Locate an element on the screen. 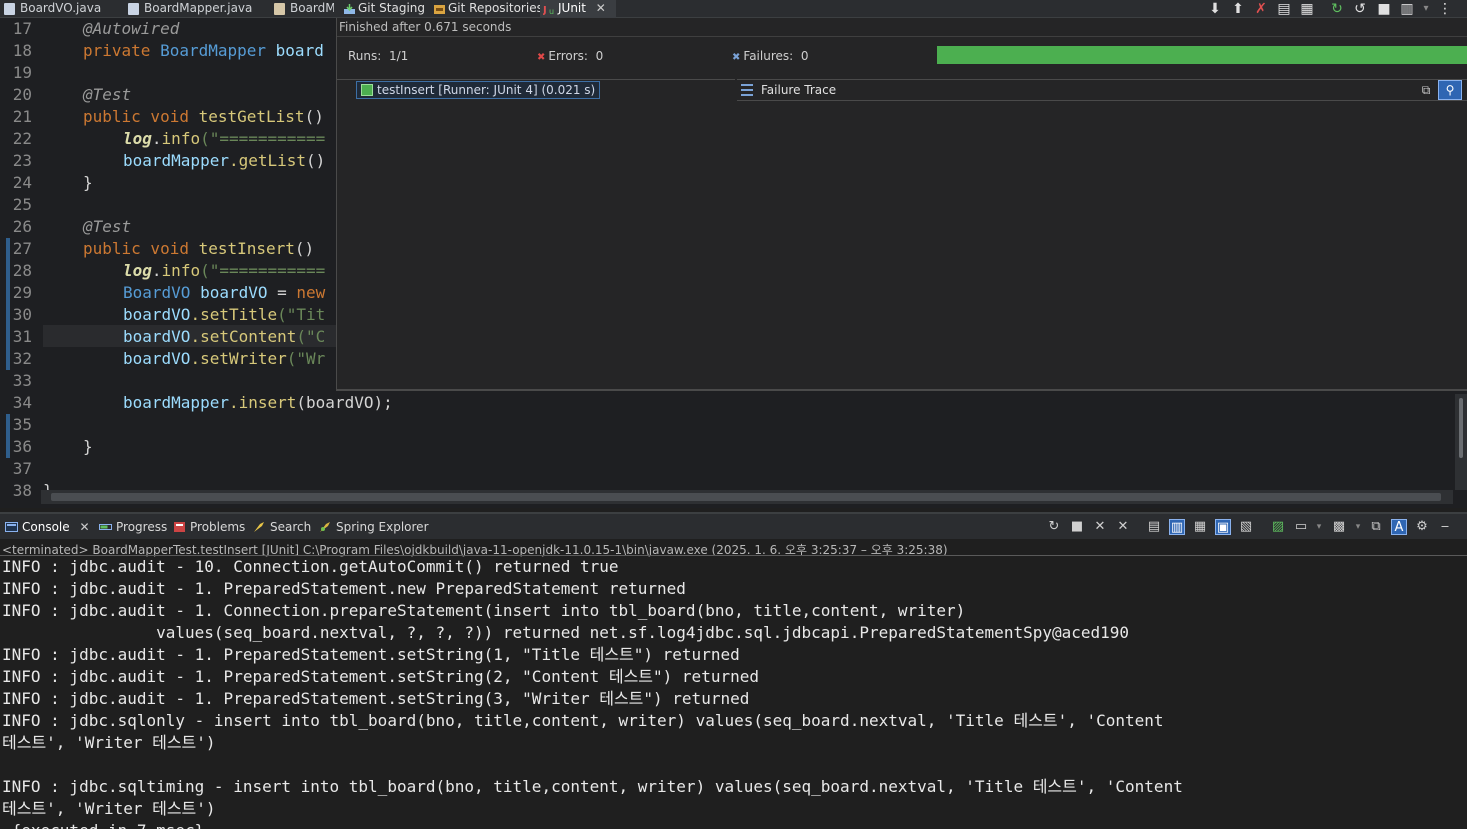  tab-console: Console ✕ is located at coordinates (46, 527).